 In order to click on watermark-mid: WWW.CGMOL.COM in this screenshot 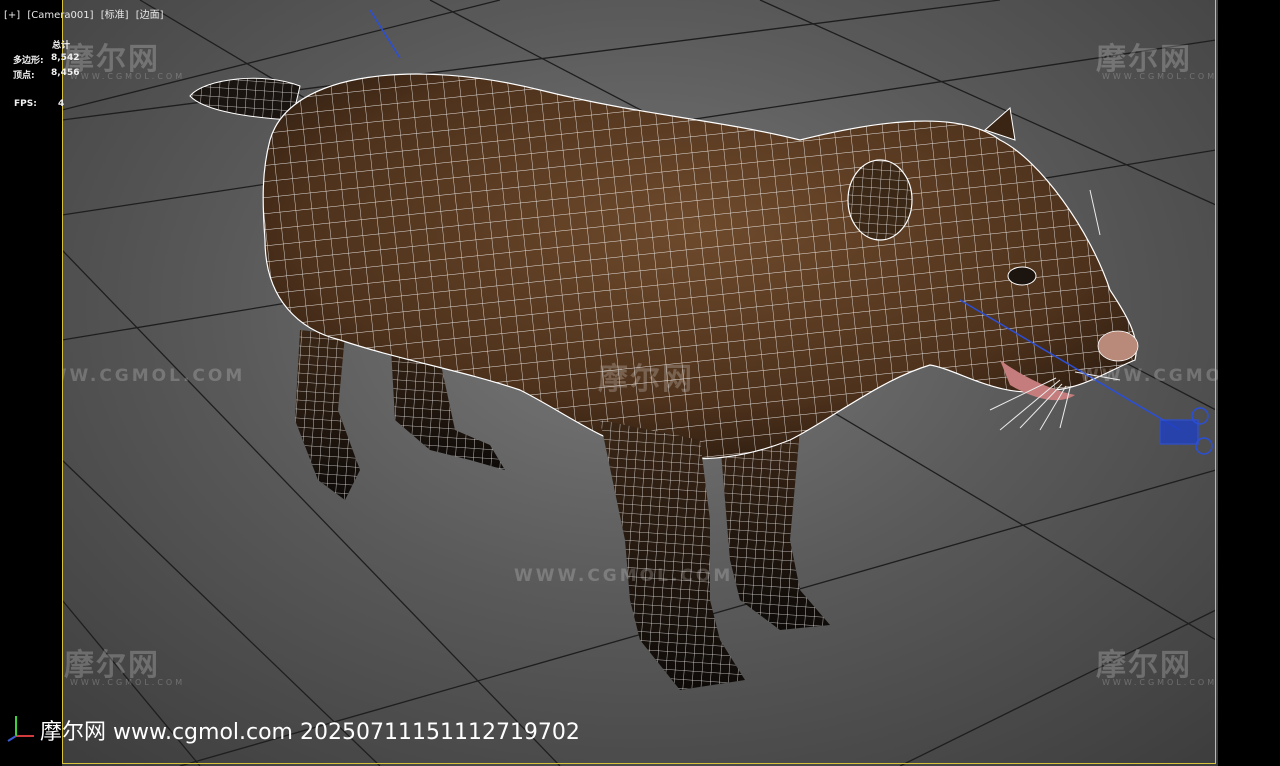, I will do `click(624, 576)`.